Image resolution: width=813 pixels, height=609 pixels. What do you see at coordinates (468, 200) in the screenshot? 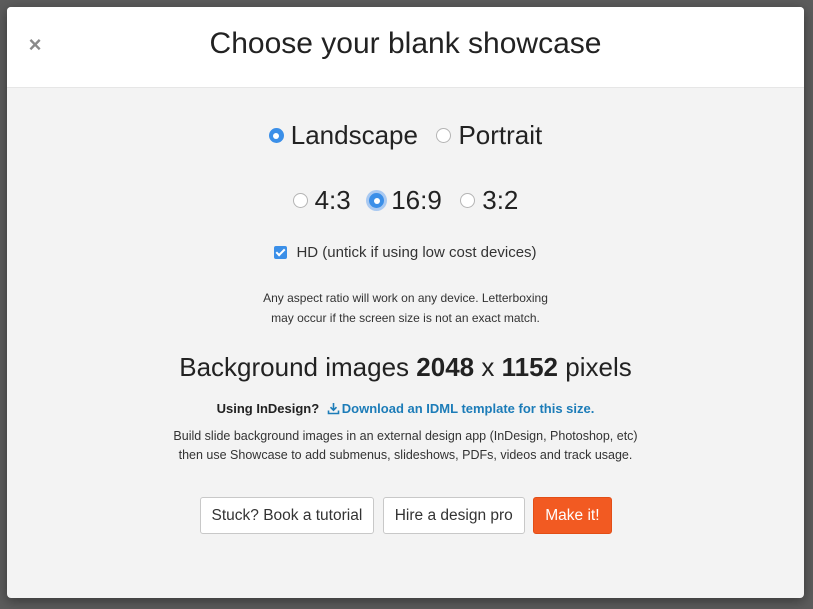
I see `ratio-3-2-radio` at bounding box center [468, 200].